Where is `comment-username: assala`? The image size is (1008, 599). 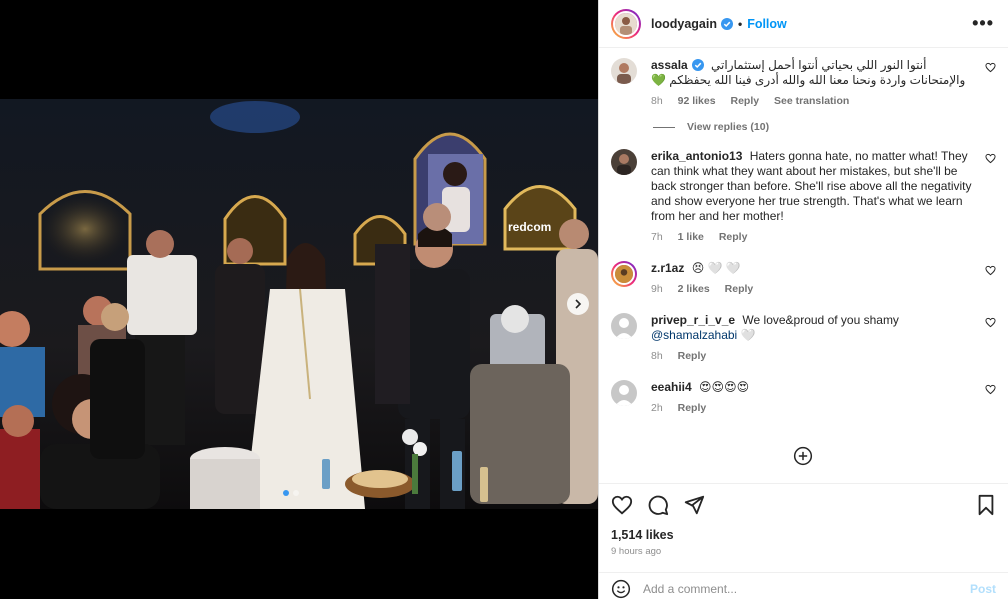 comment-username: assala is located at coordinates (669, 65).